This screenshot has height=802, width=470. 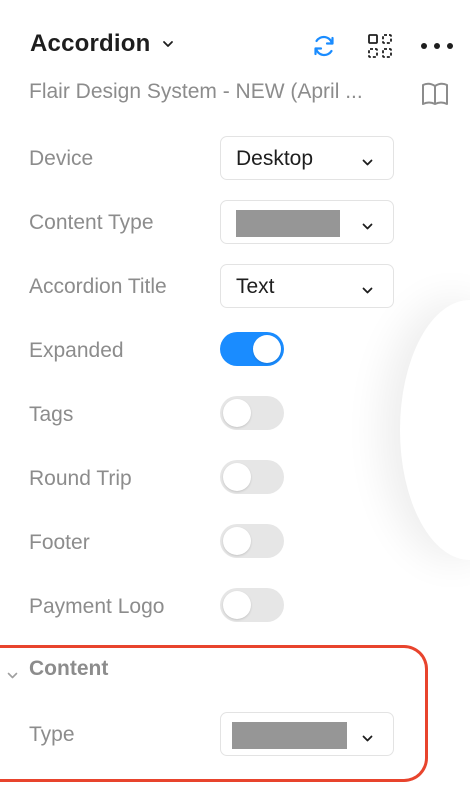 I want to click on property-row-device: Device Desktop, so click(x=235, y=160).